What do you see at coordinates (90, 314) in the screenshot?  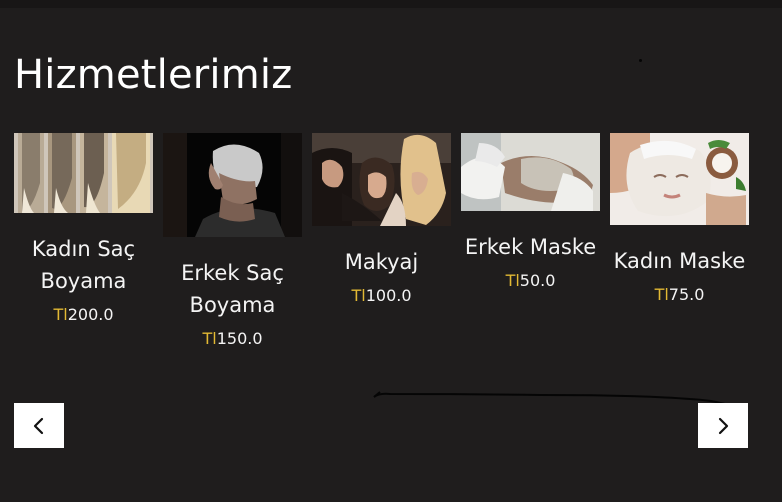 I see `price-value: 200.0` at bounding box center [90, 314].